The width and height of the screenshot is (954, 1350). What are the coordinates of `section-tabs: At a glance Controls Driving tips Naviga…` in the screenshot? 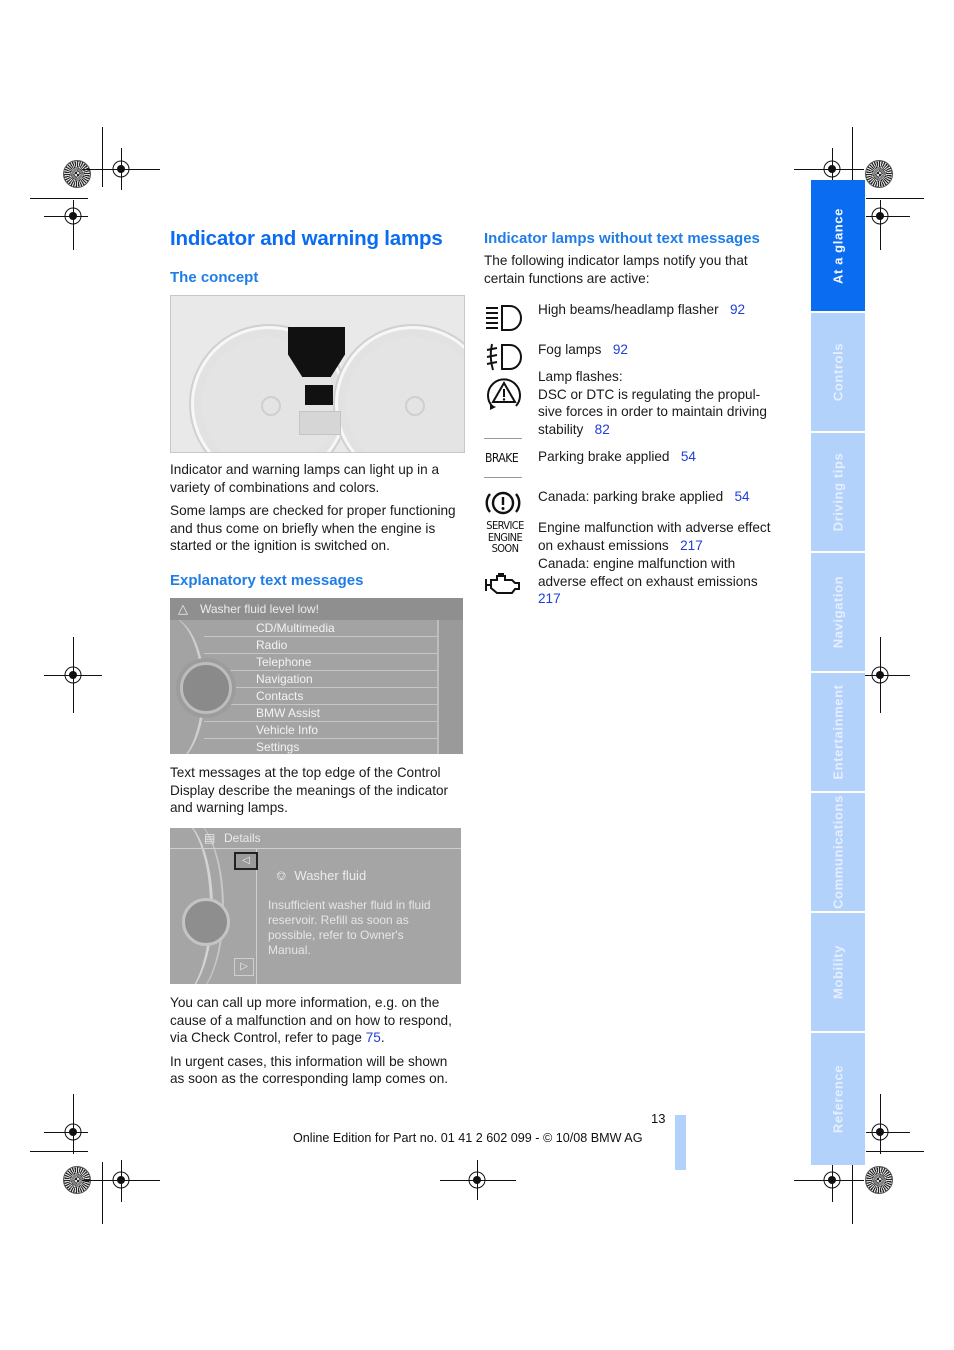 It's located at (838, 673).